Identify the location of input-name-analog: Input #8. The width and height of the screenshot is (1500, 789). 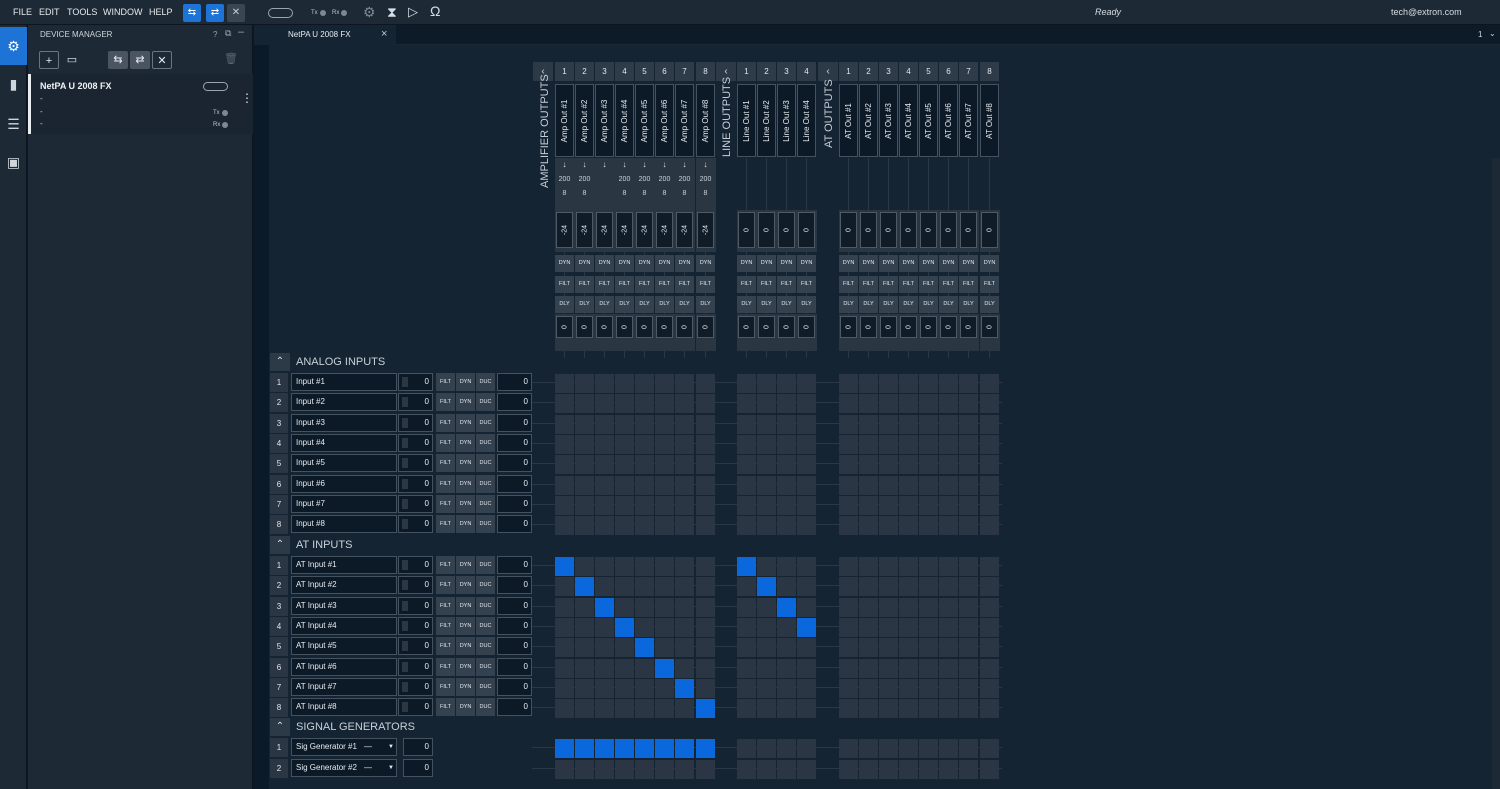
(344, 524).